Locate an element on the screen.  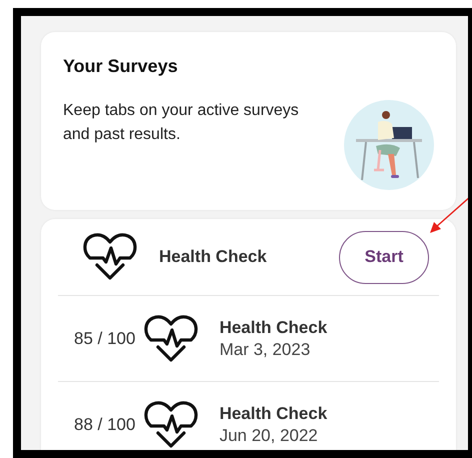
survey-score: 88 / 100 is located at coordinates (105, 424).